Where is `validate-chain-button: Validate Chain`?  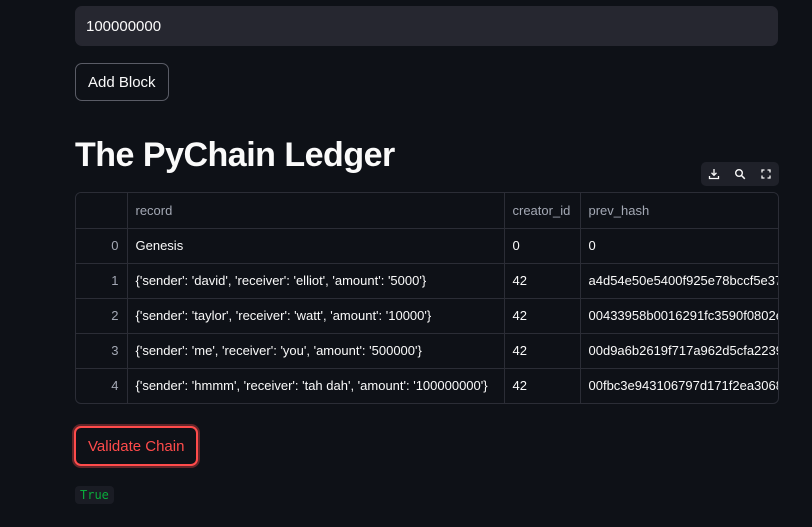 validate-chain-button: Validate Chain is located at coordinates (136, 446).